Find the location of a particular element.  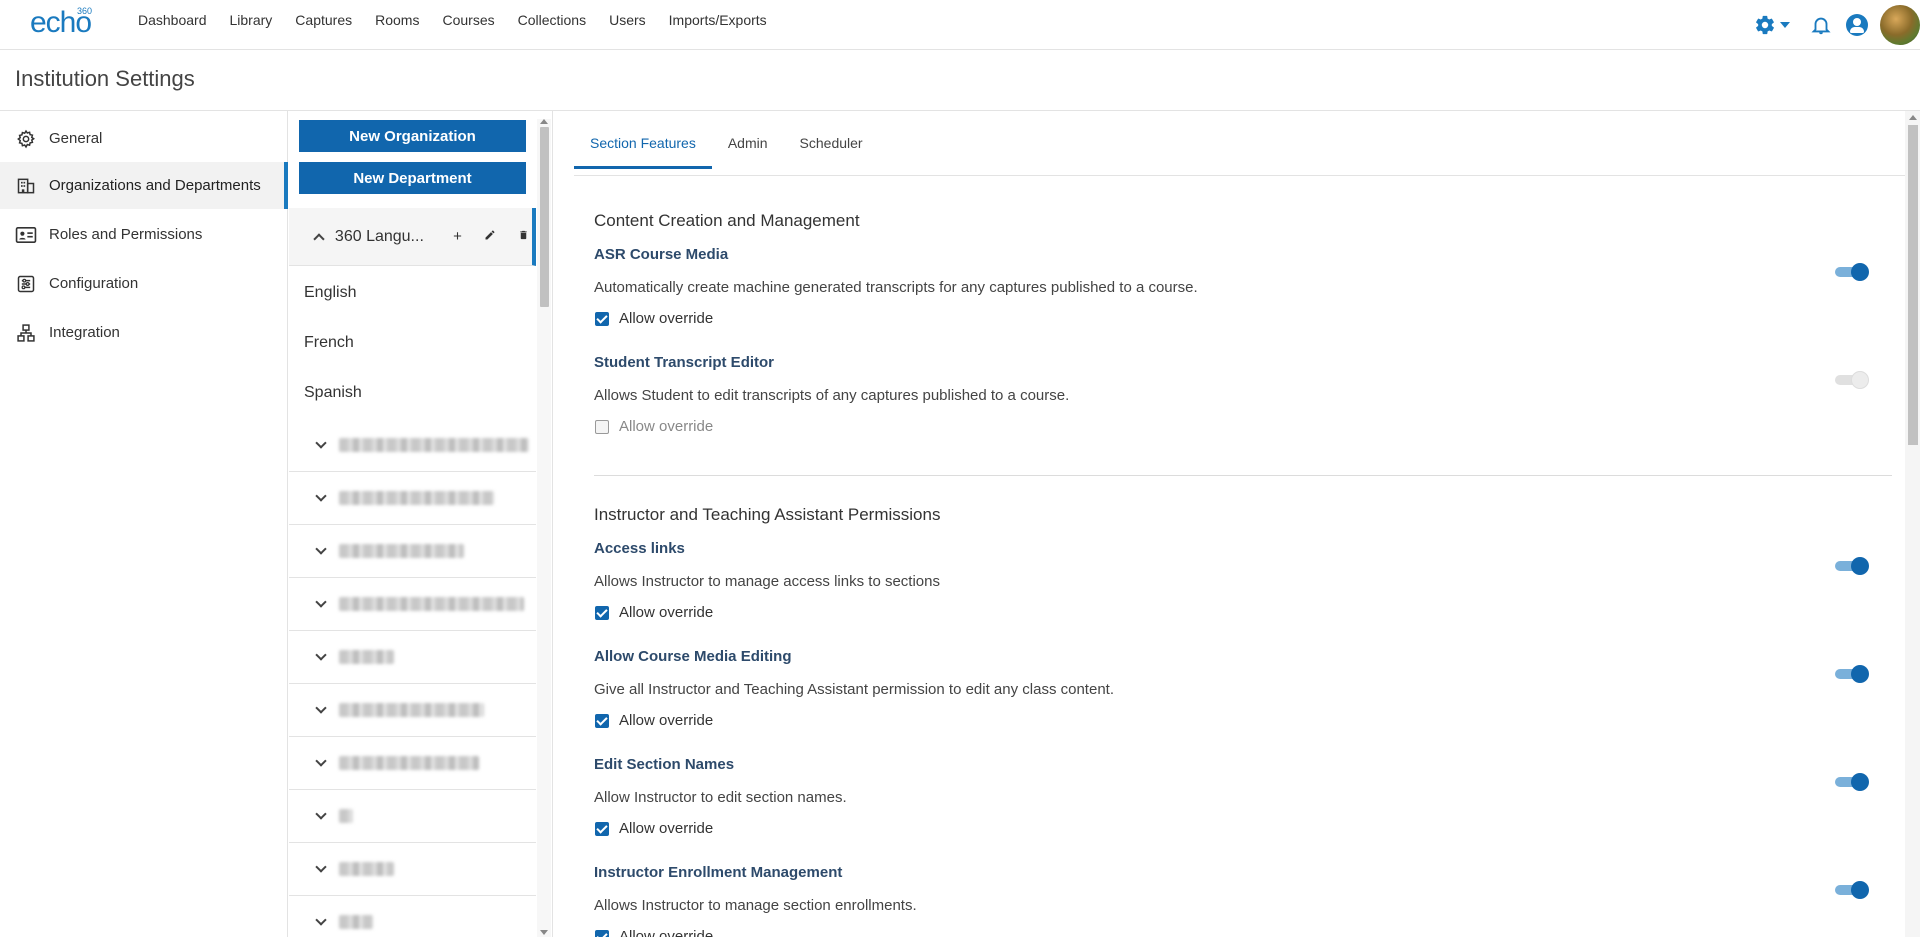

feature-title: Student Transcript Editor is located at coordinates (684, 362).